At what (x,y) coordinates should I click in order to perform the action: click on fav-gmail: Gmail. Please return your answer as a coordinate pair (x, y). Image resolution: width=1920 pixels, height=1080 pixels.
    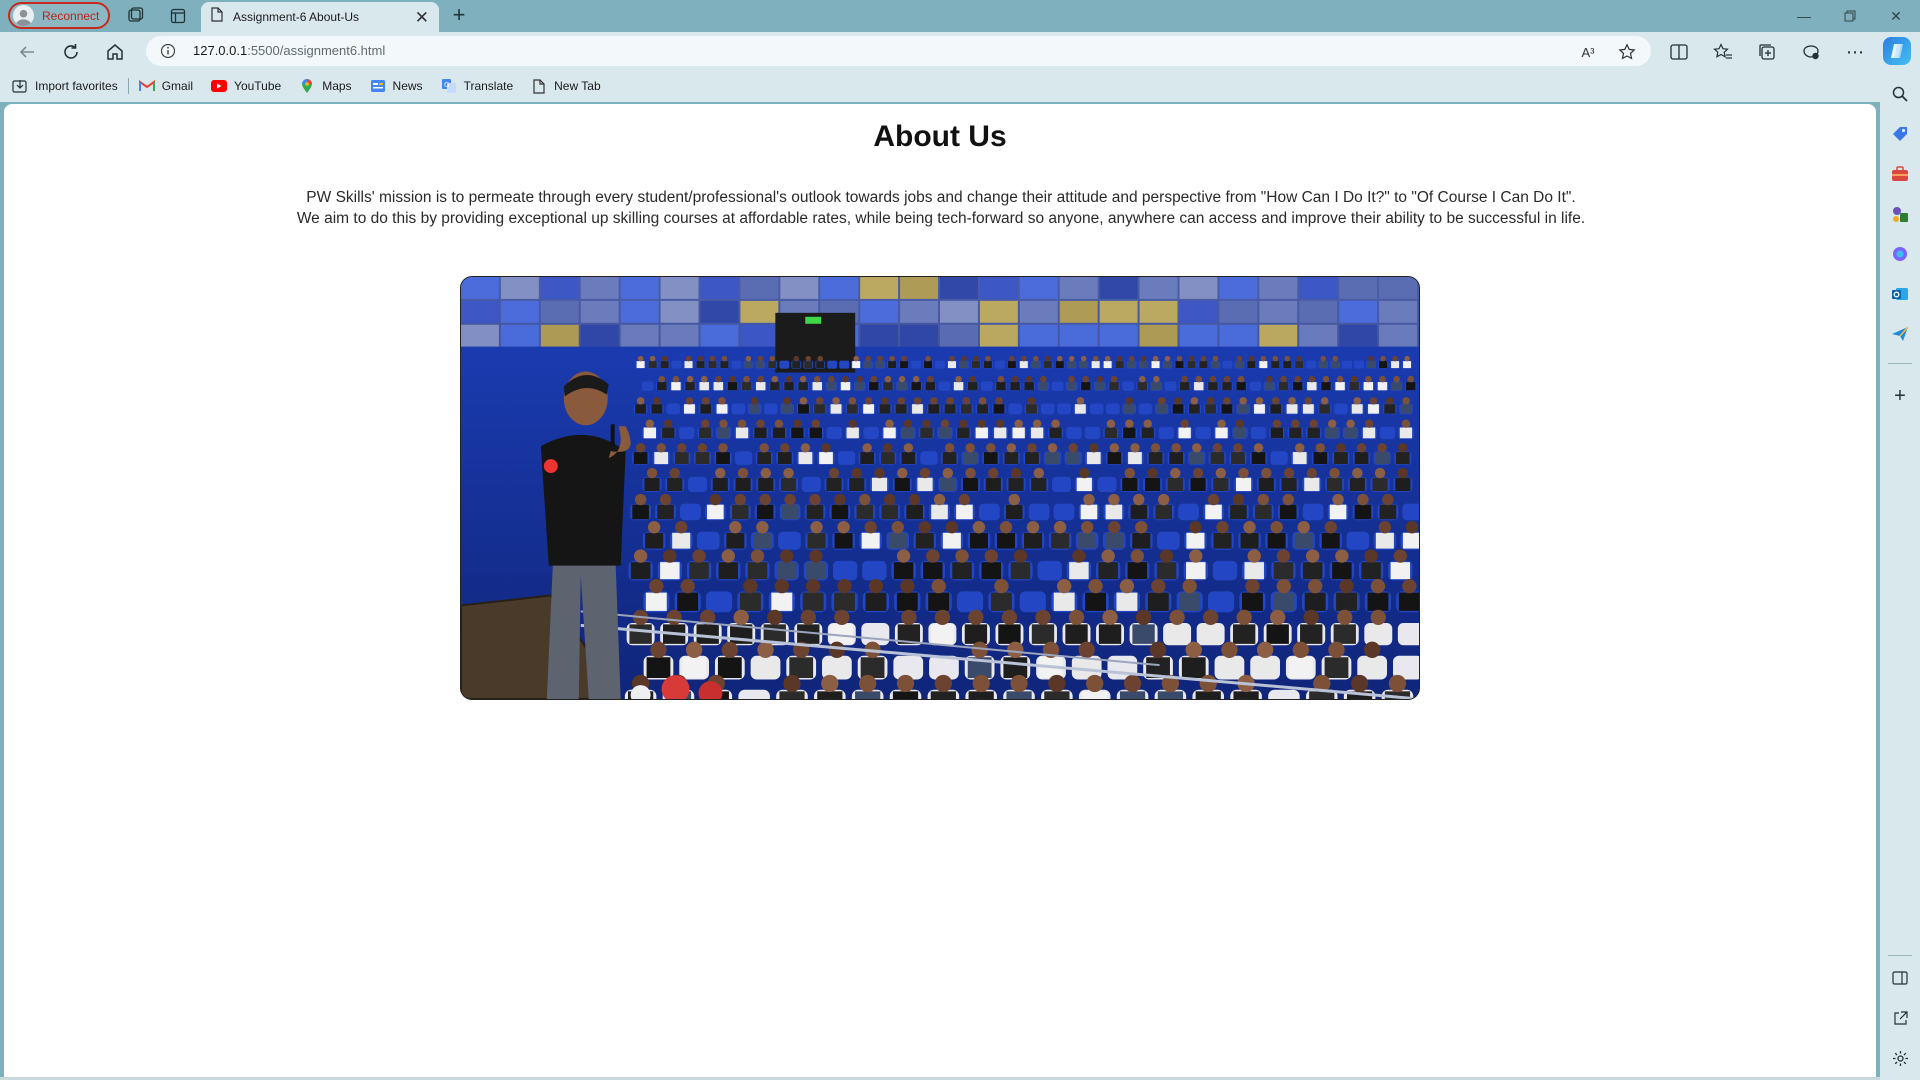
    Looking at the image, I should click on (166, 86).